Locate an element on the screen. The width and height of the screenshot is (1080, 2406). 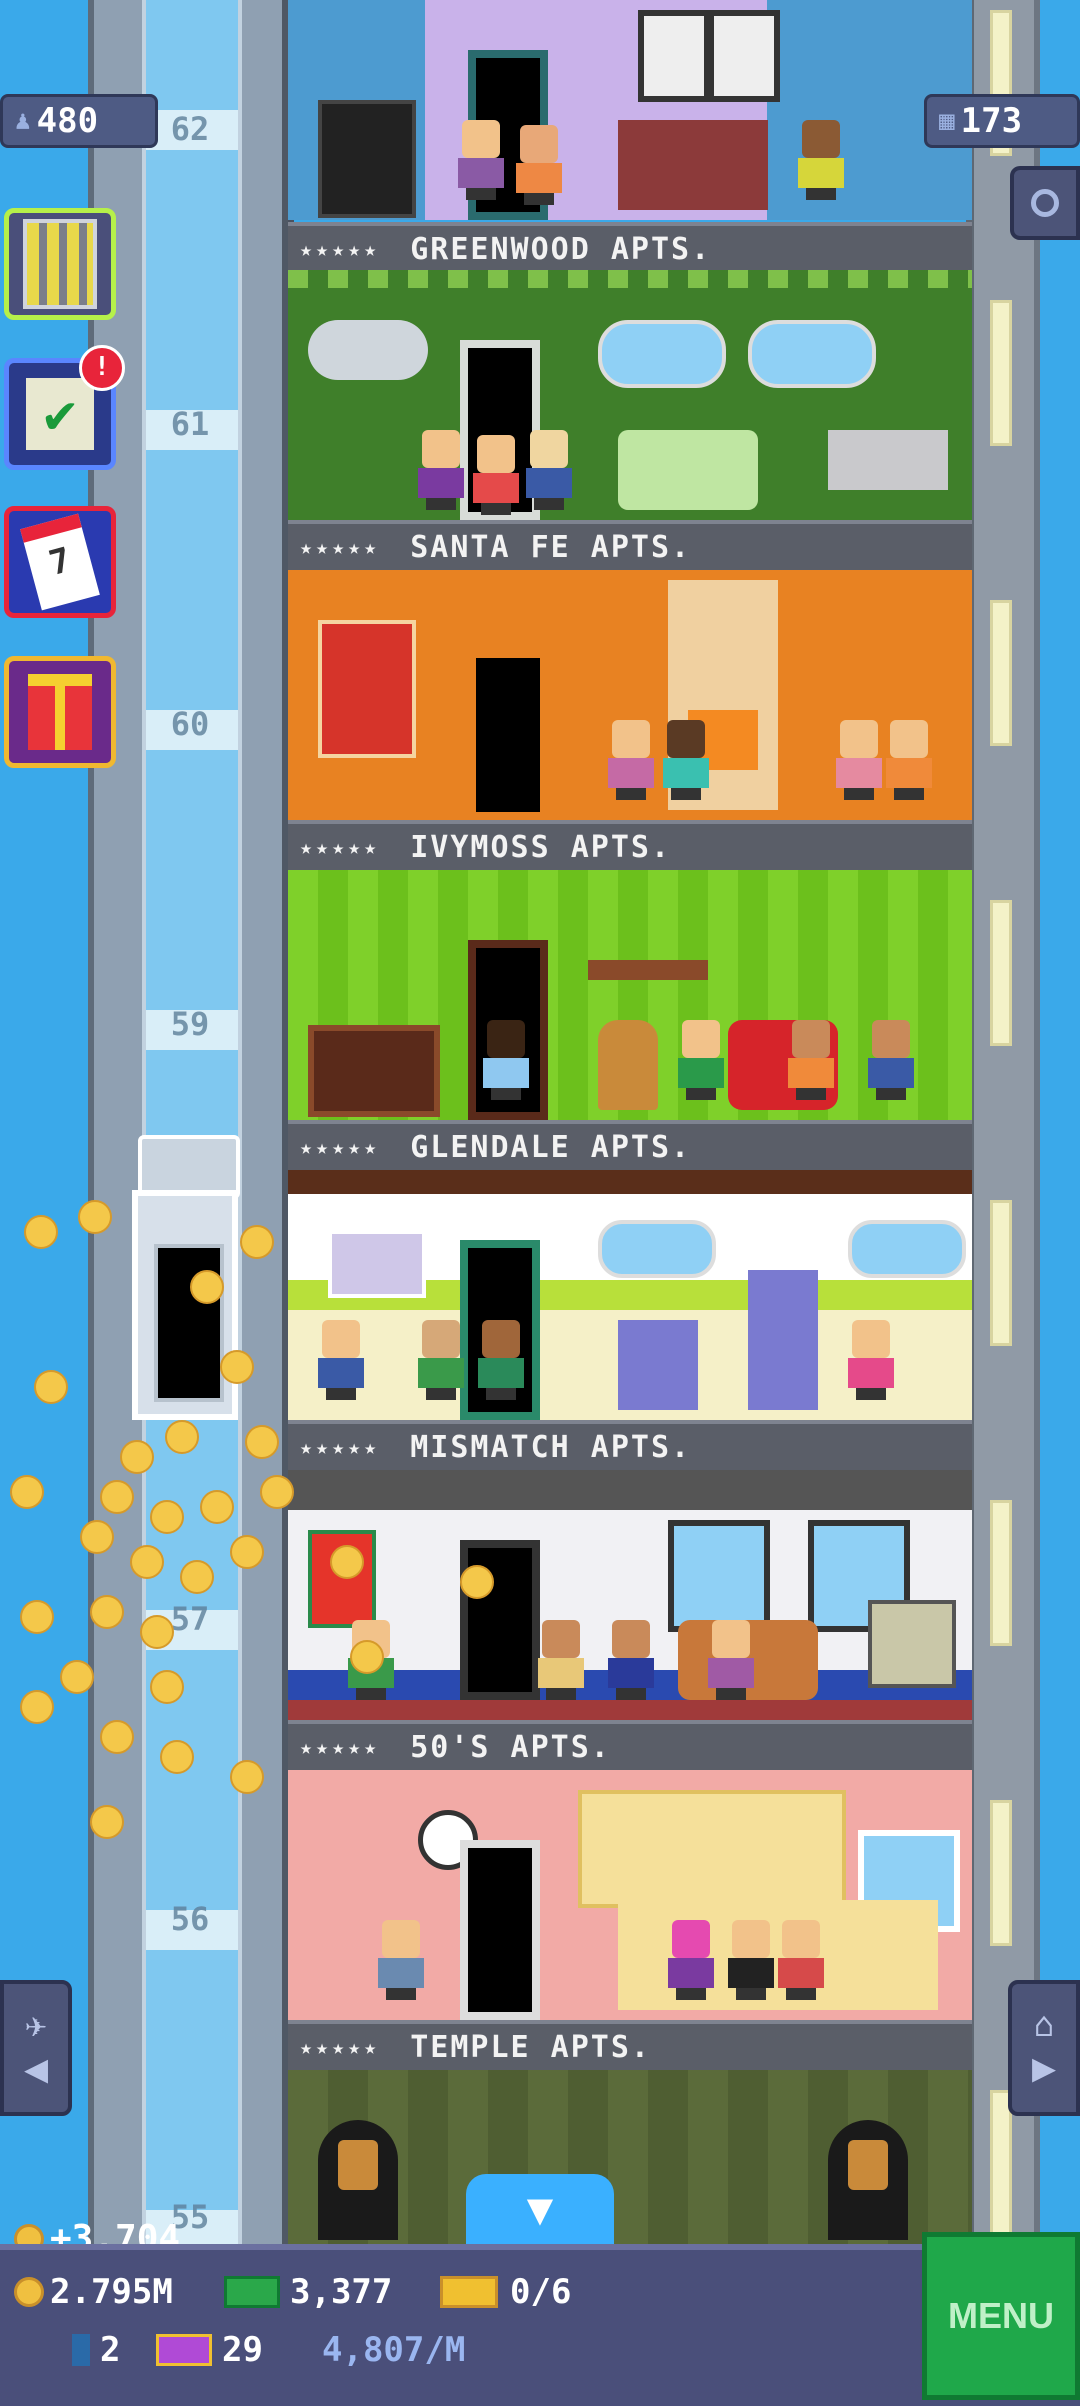
floor-label-bar: ★★★★★ 50'S APTS. is located at coordinates (630, 1745).